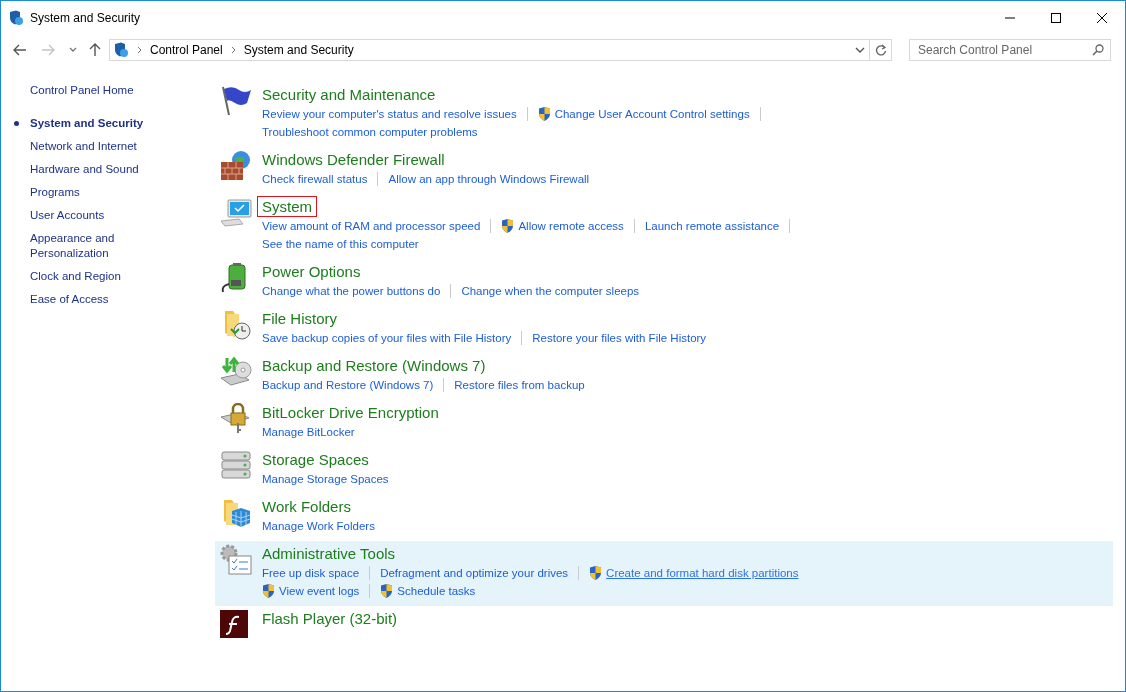 The width and height of the screenshot is (1126, 692). I want to click on category-link: Windows Defender Firewall, so click(353, 159).